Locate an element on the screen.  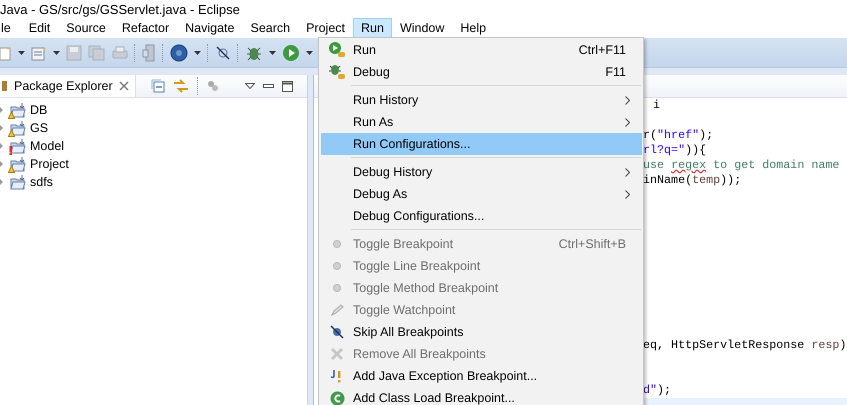
link-icon is located at coordinates (181, 86).